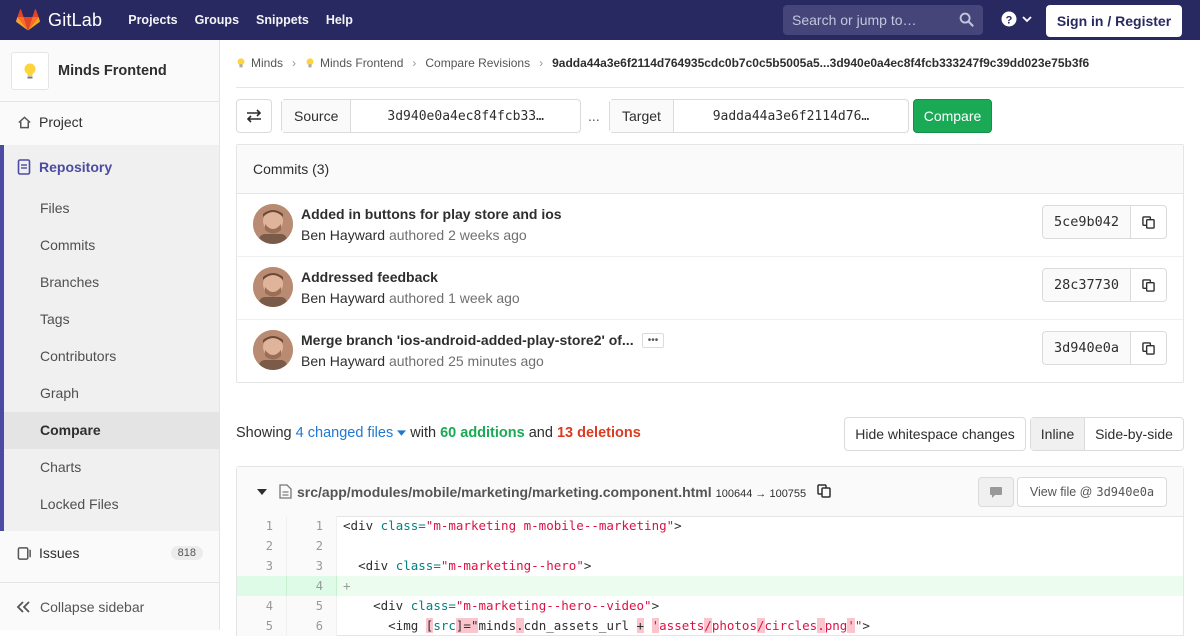 Image resolution: width=1200 pixels, height=636 pixels. I want to click on new-line-number: 6, so click(312, 626).